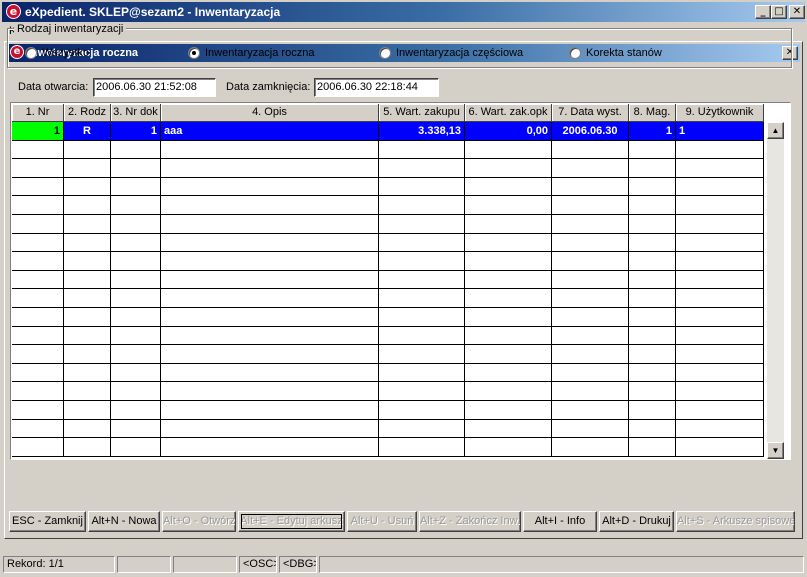 The width and height of the screenshot is (807, 577). What do you see at coordinates (797, 12) in the screenshot?
I see `close-button: ✕` at bounding box center [797, 12].